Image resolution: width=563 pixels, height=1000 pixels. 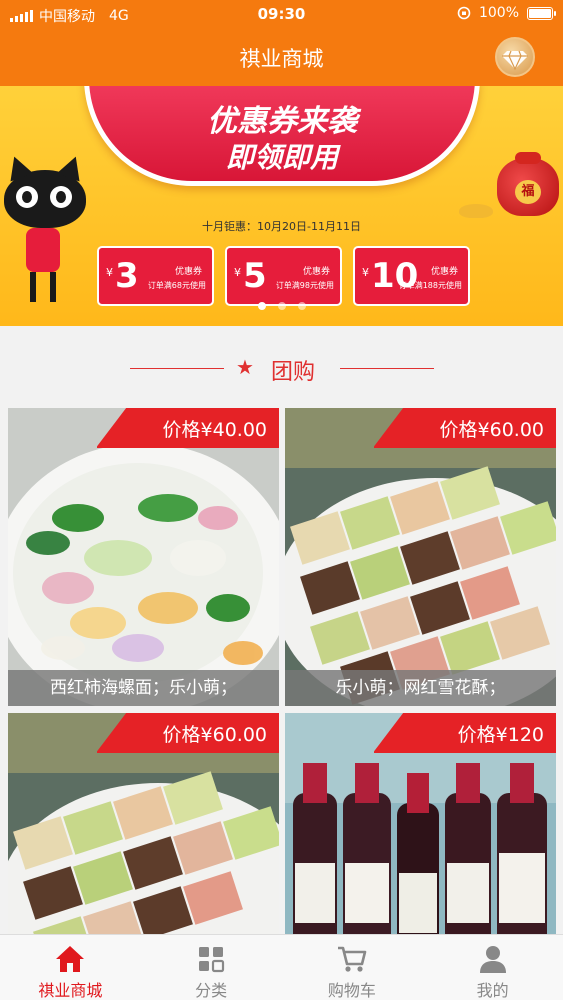 I want to click on product-caption: 西红柿海螺面；乐小萌；, so click(x=143, y=688).